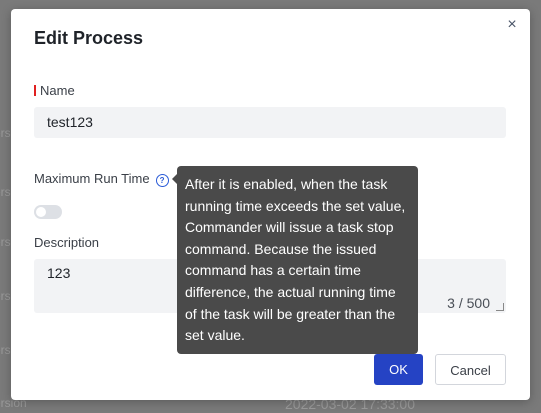  What do you see at coordinates (270, 122) in the screenshot?
I see `name-input: test123` at bounding box center [270, 122].